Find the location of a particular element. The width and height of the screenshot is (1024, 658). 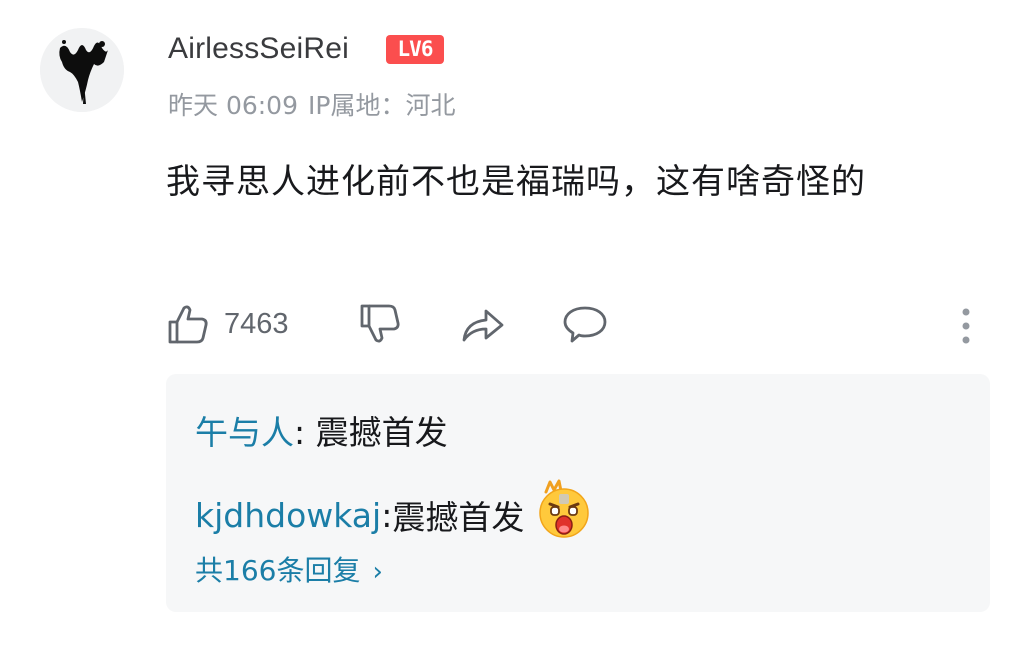

reply-item: 午与人: 震撼首发 is located at coordinates (321, 430).